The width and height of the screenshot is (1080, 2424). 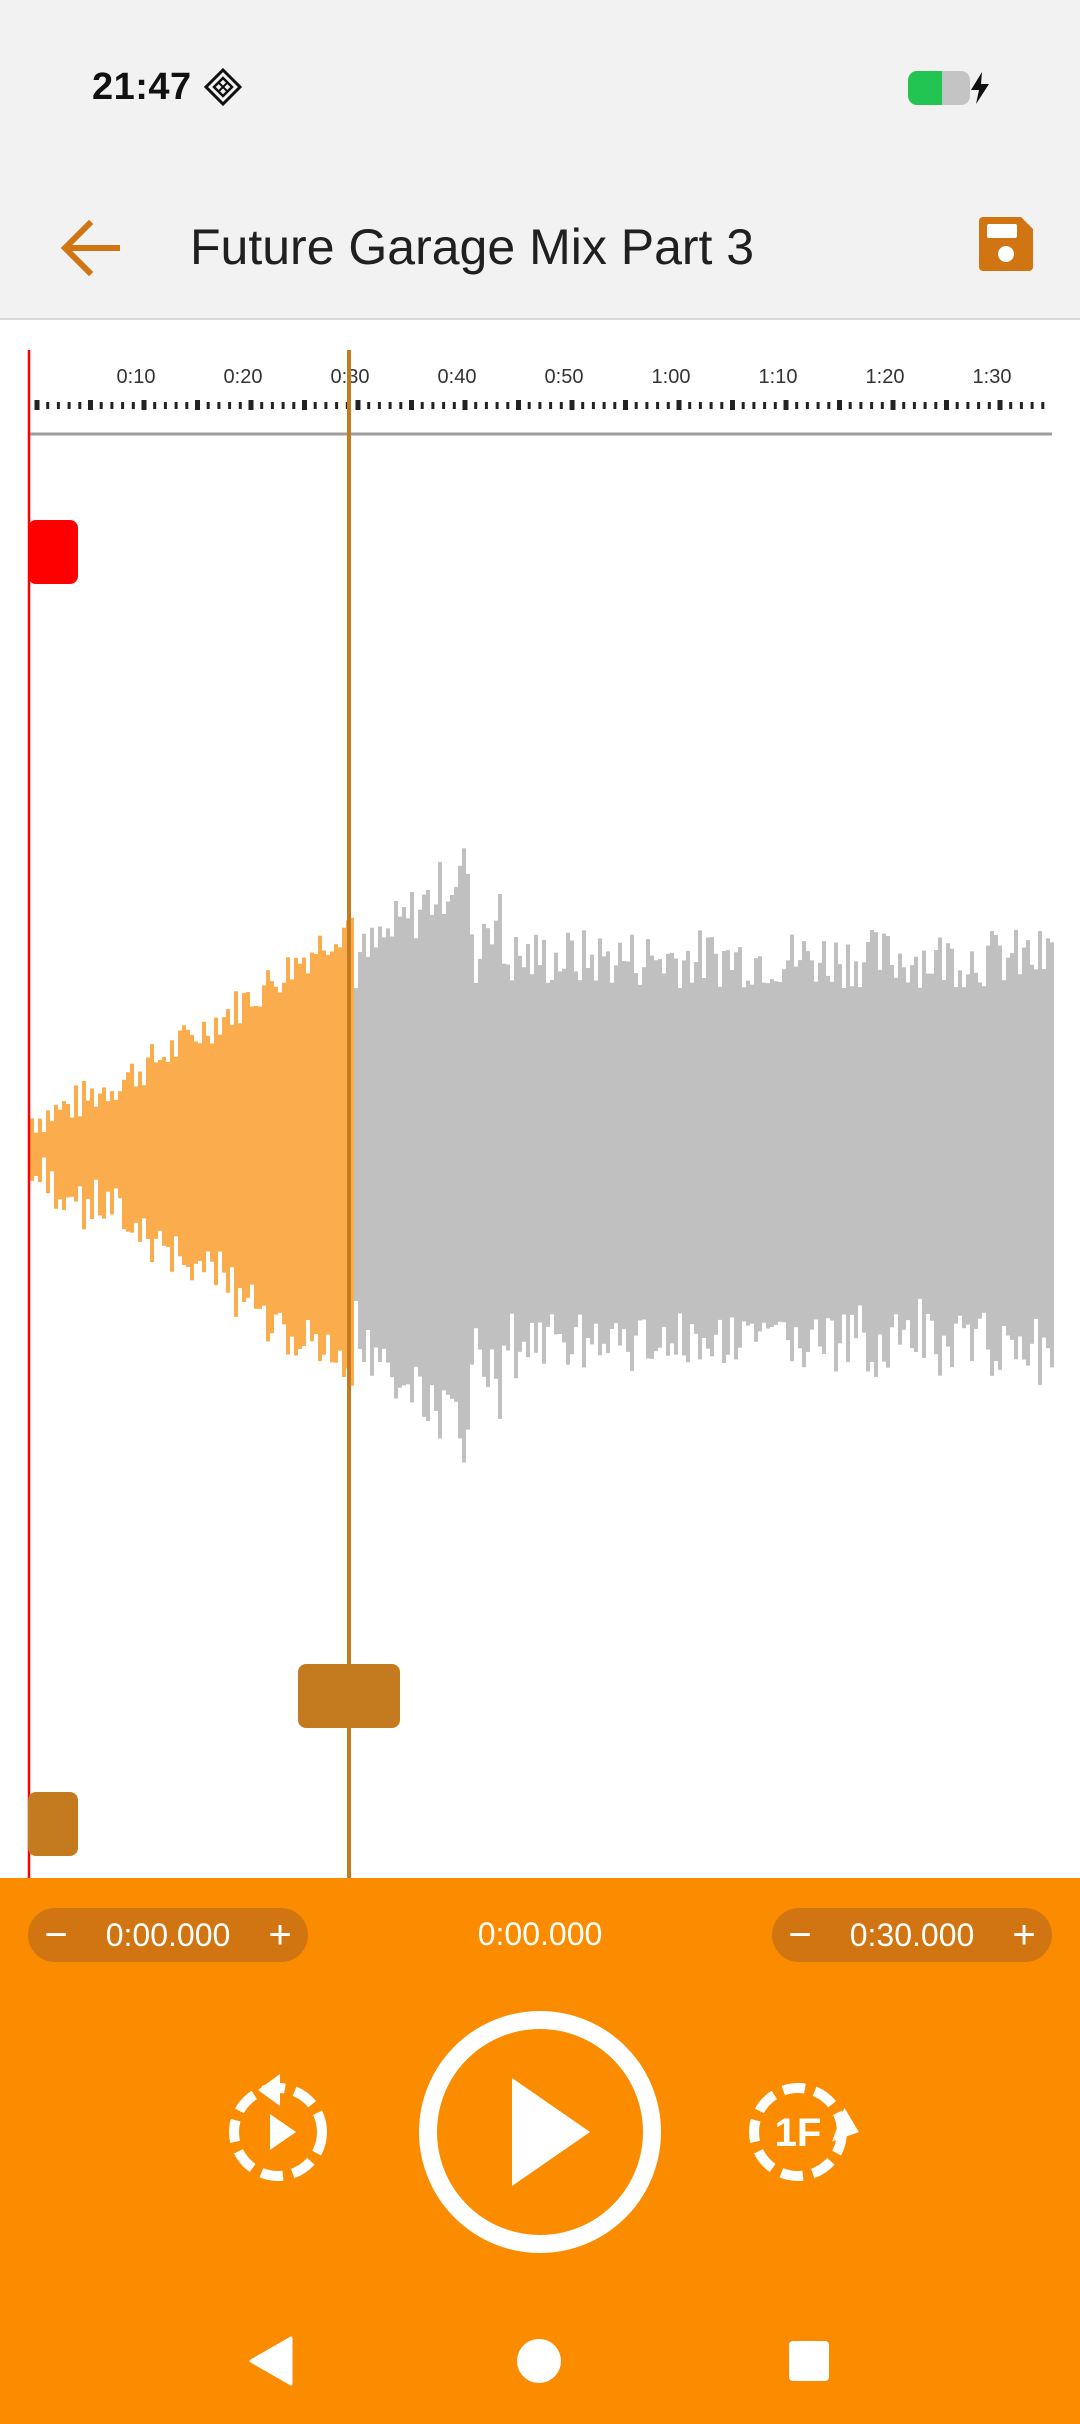 What do you see at coordinates (1024, 1935) in the screenshot?
I see `end-time-increase-button: +` at bounding box center [1024, 1935].